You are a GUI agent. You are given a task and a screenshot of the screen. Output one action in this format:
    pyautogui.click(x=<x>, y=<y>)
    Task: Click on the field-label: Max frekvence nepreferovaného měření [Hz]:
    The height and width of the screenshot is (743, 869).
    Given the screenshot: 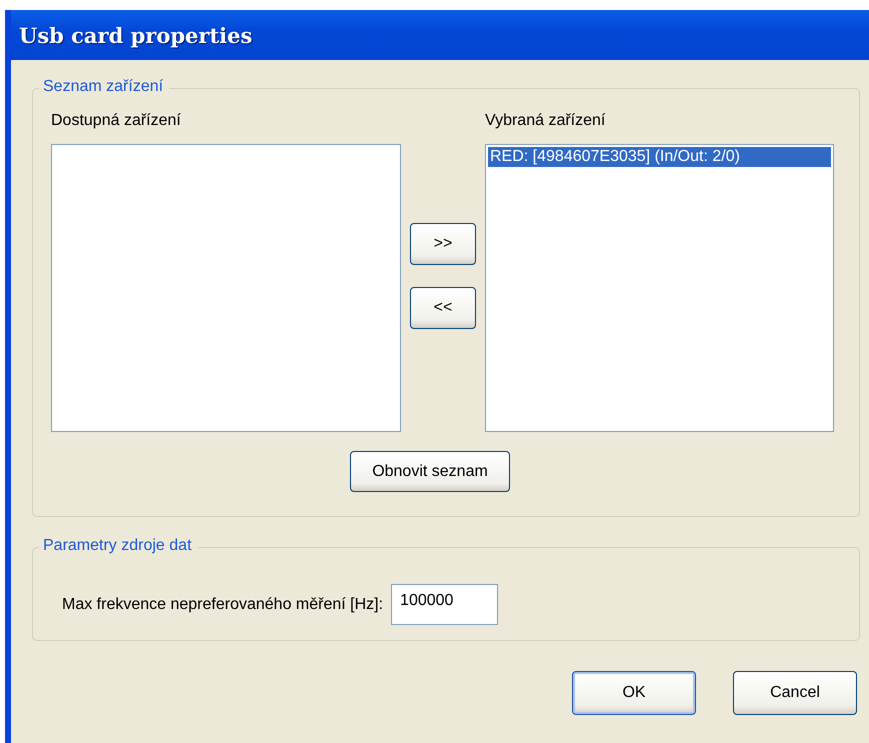 What is the action you would take?
    pyautogui.click(x=223, y=605)
    